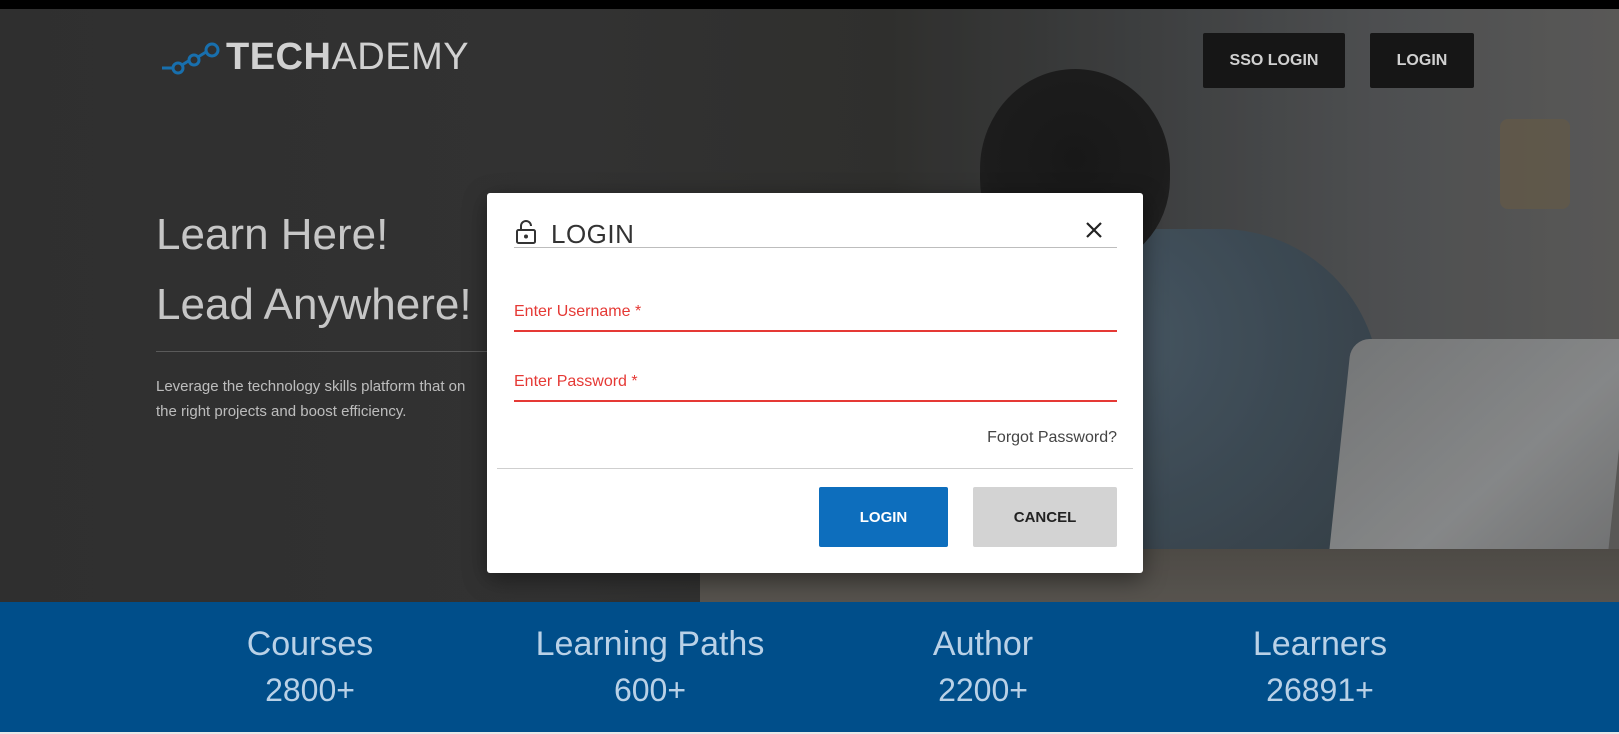 The width and height of the screenshot is (1619, 734). What do you see at coordinates (815, 232) in the screenshot?
I see `modal-header: LOGIN` at bounding box center [815, 232].